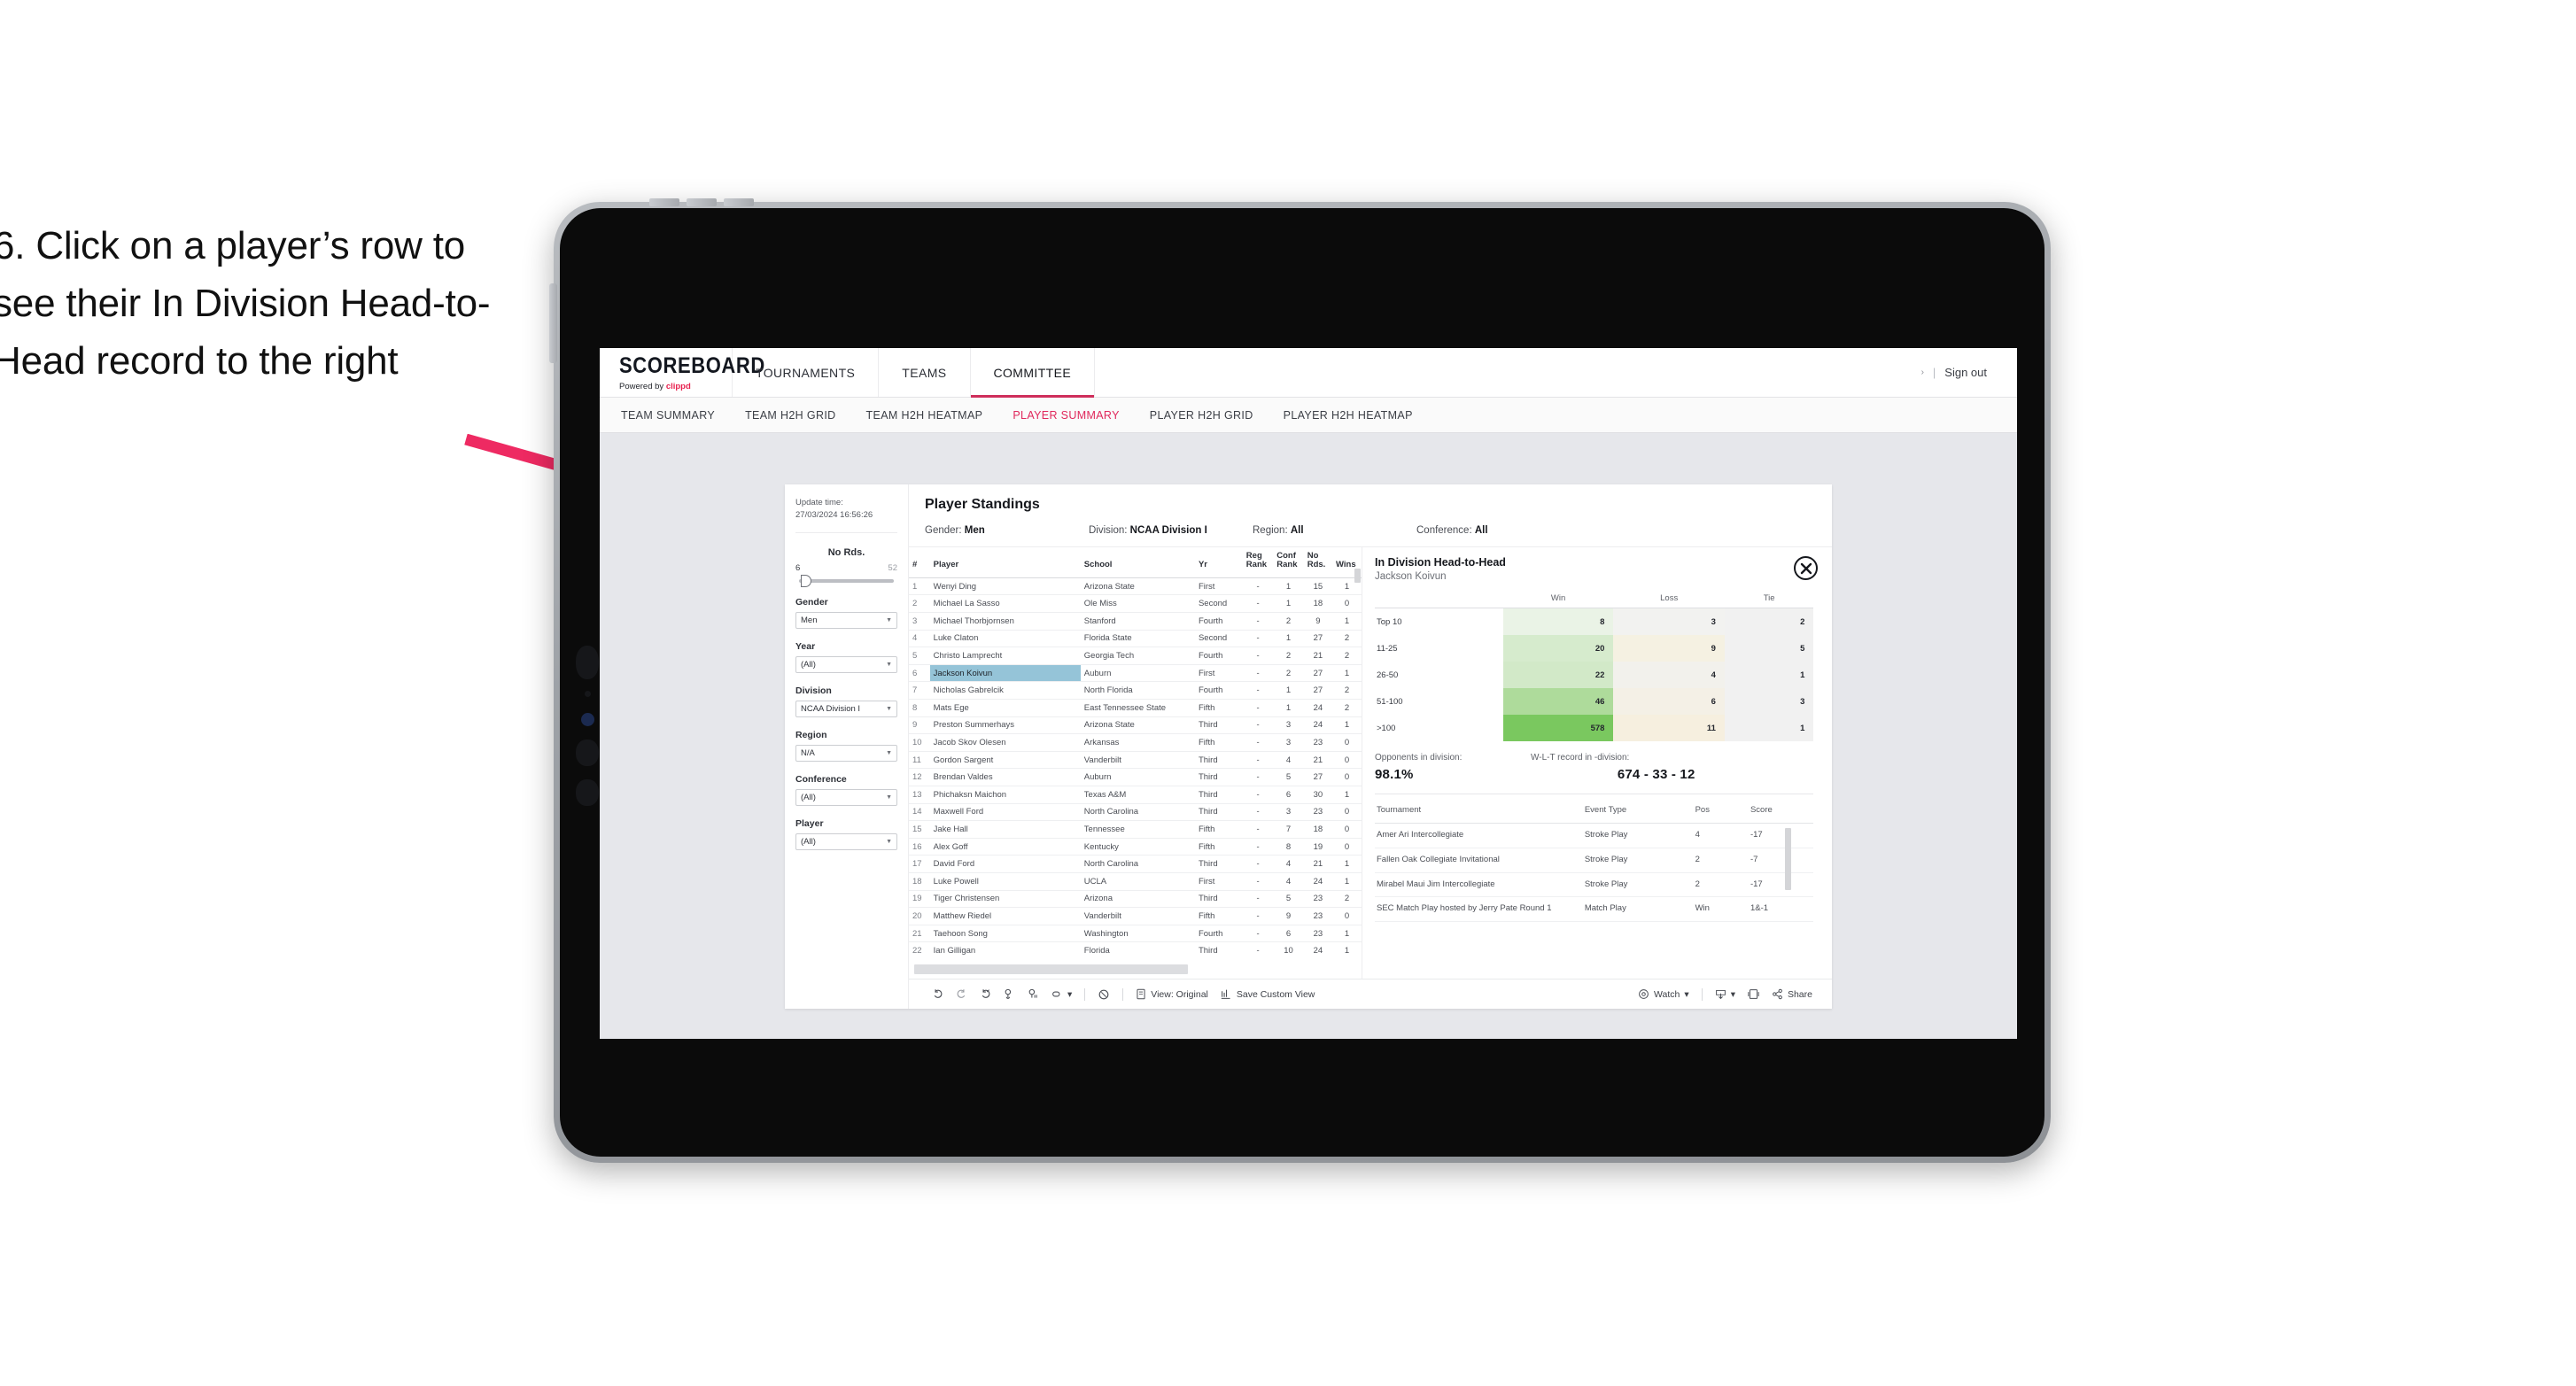 The width and height of the screenshot is (2576, 1386). What do you see at coordinates (587, 719) in the screenshot?
I see `device-camera-icon` at bounding box center [587, 719].